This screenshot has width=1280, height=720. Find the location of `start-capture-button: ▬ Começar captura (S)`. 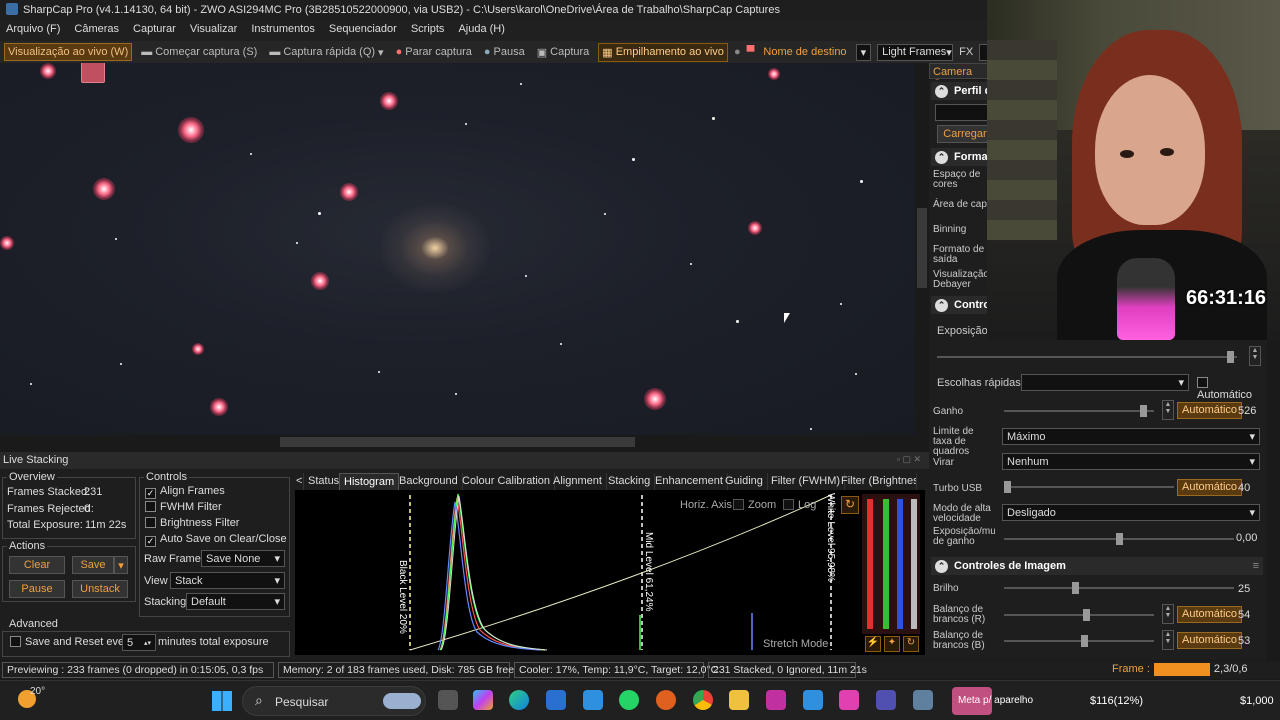

start-capture-button: ▬ Começar captura (S) is located at coordinates (199, 52).